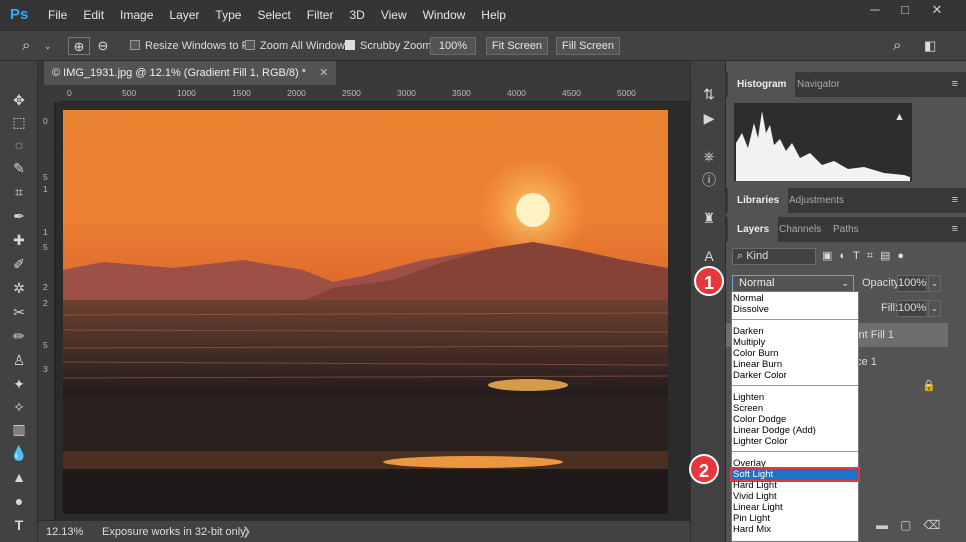  Describe the element at coordinates (45, 189) in the screenshot. I see `ruler-tick-label: 1` at that location.